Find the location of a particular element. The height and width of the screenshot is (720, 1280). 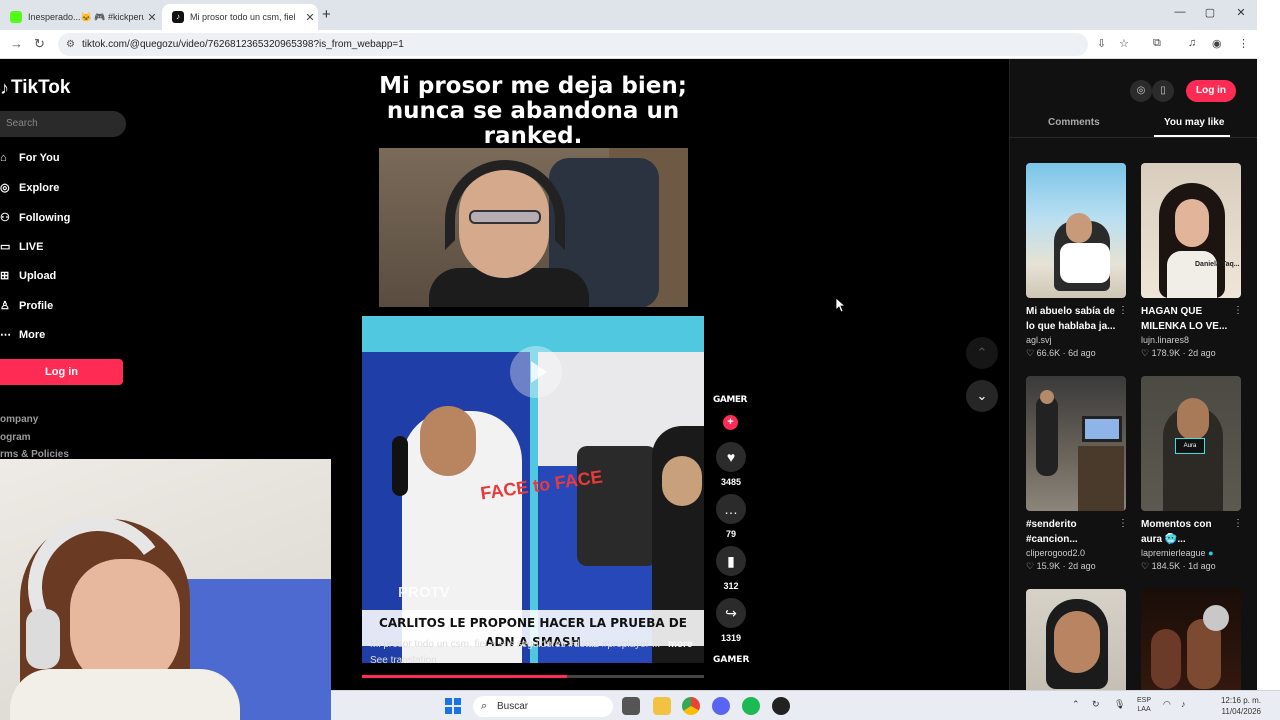

tray-chevron-icon: ⌃ is located at coordinates (1076, 704).